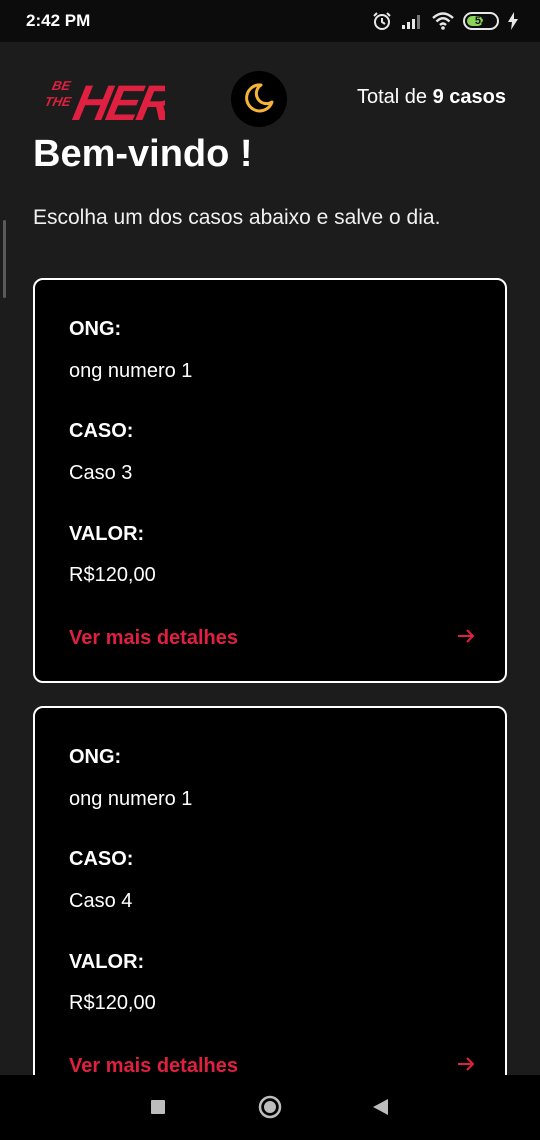 The width and height of the screenshot is (540, 1140). What do you see at coordinates (412, 21) in the screenshot?
I see `signal-icon` at bounding box center [412, 21].